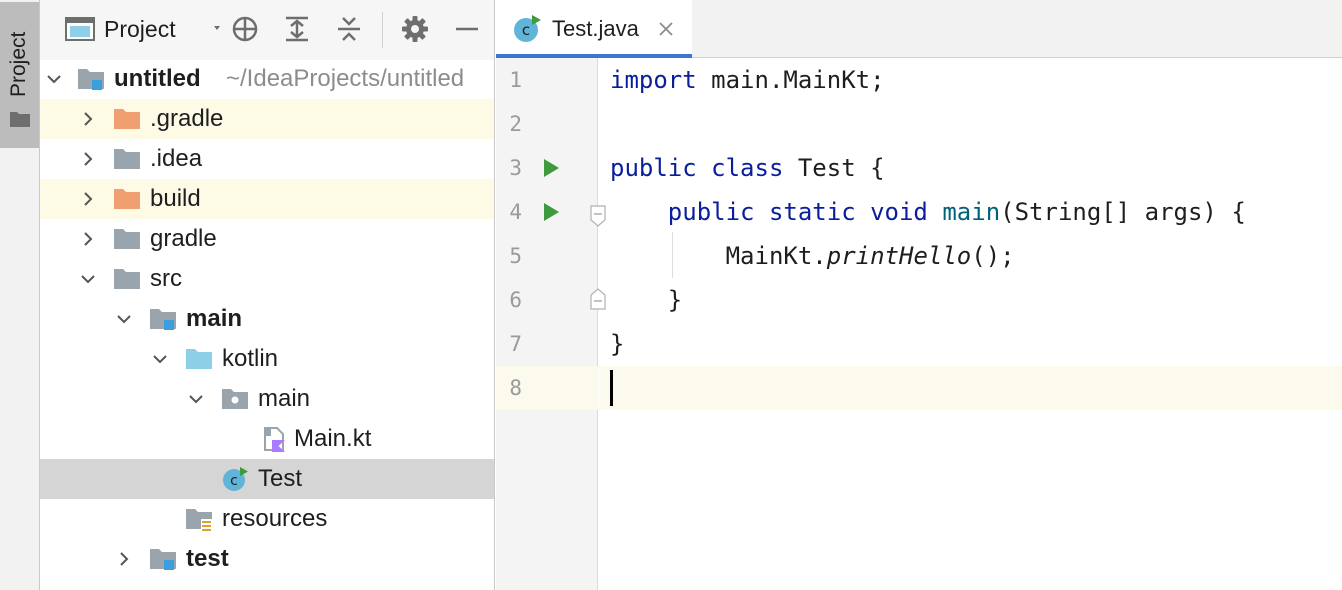 The width and height of the screenshot is (1342, 590). Describe the element at coordinates (267, 359) in the screenshot. I see `tree-item-kotlin: kotlin` at that location.